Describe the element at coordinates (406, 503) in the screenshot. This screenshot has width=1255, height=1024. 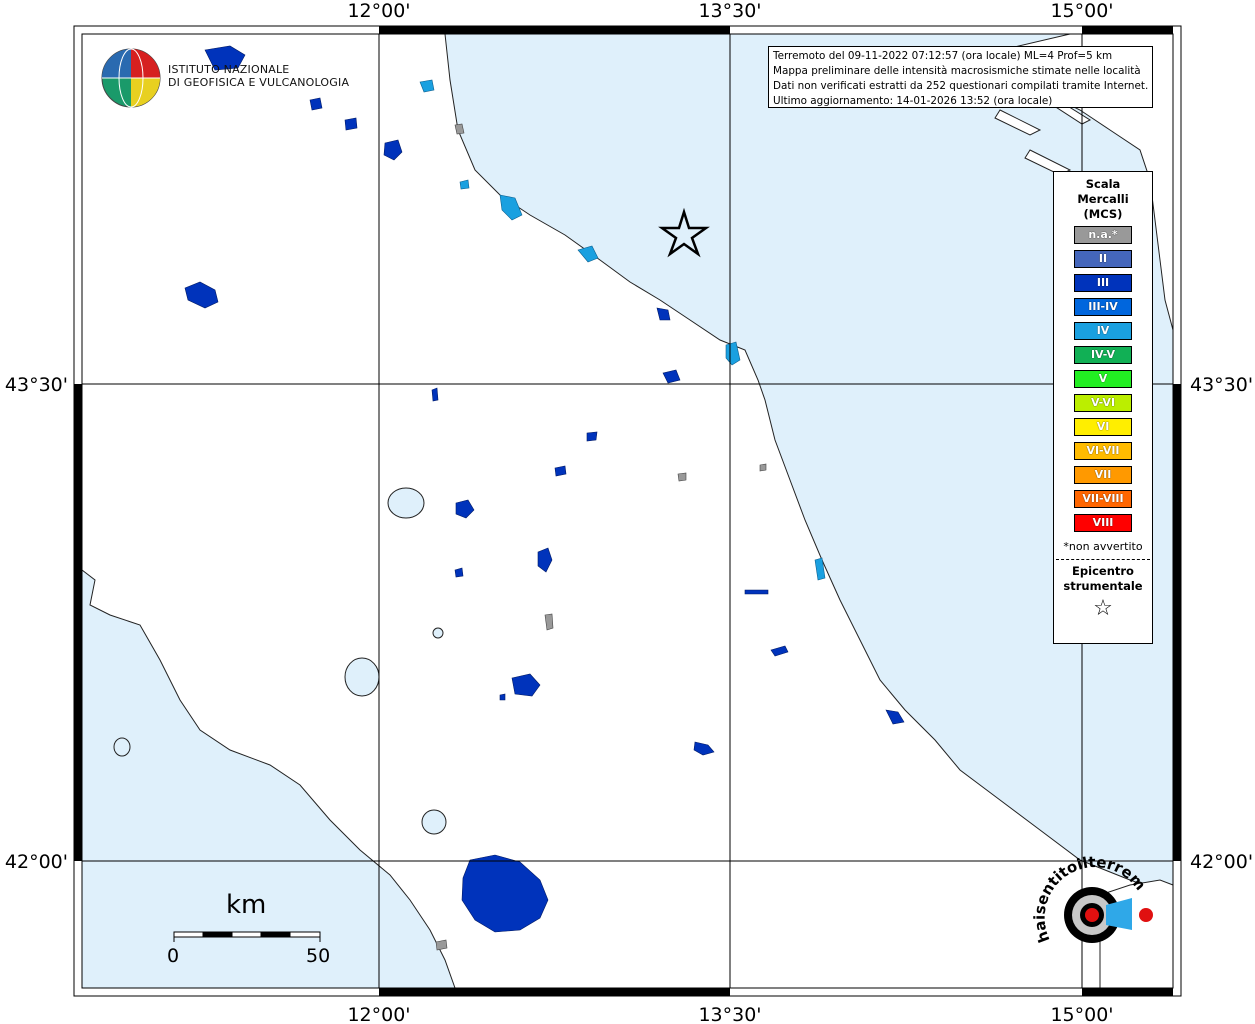
I see `lake-trasimeno` at that location.